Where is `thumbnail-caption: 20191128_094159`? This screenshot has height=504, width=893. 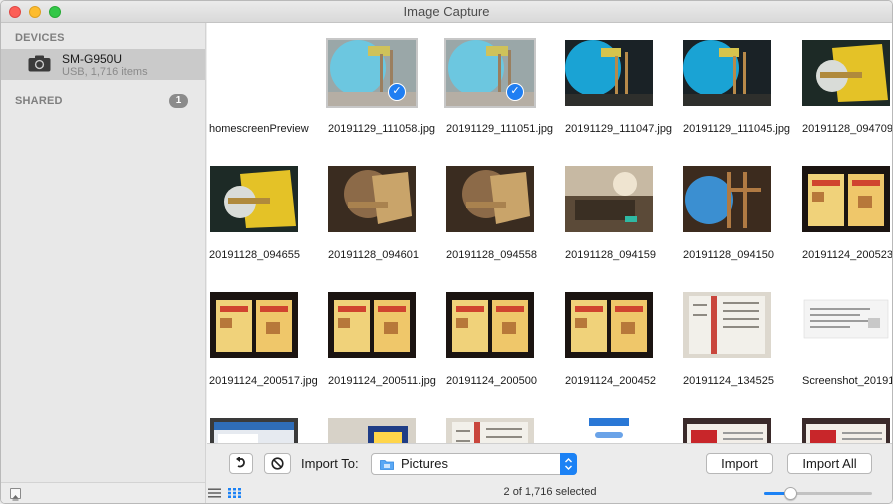
thumbnail-caption: 20191128_094159 is located at coordinates (610, 255).